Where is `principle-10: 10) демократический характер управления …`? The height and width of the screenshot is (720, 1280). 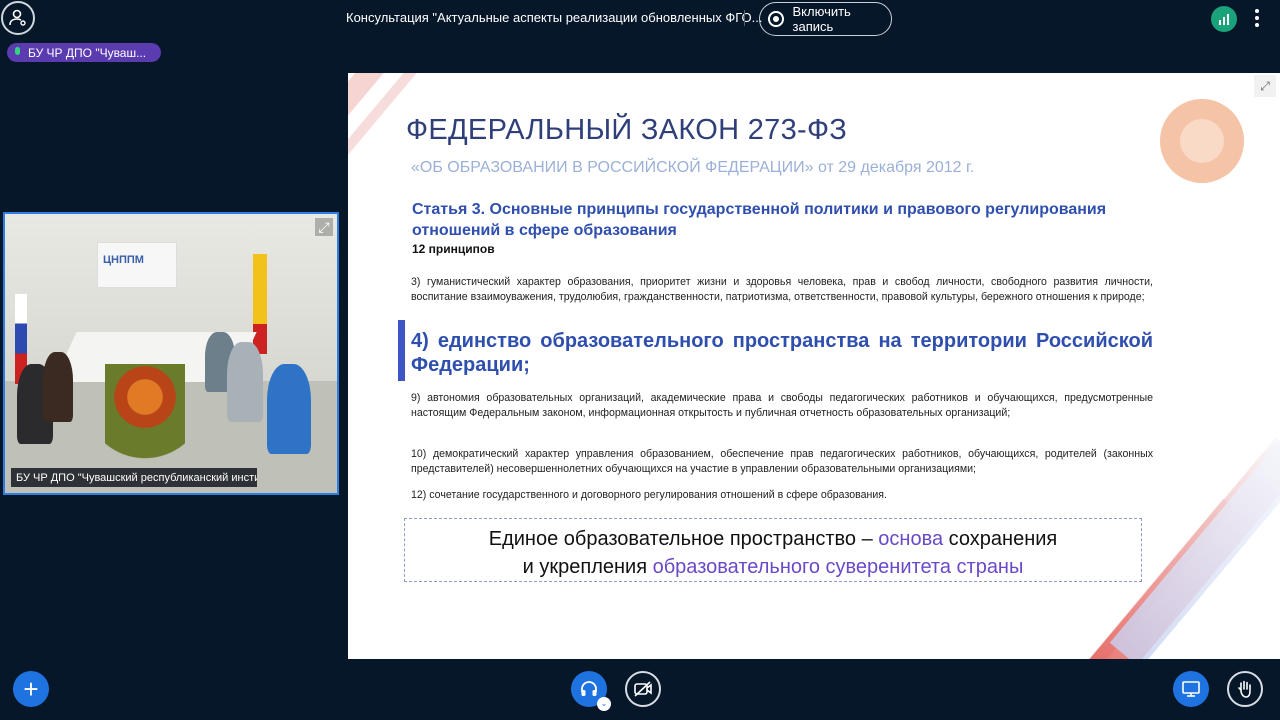
principle-10: 10) демократический характер управления … is located at coordinates (782, 461).